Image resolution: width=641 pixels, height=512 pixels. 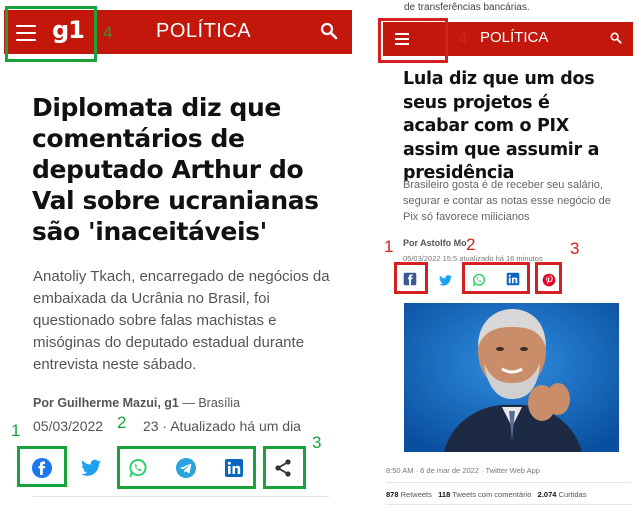 What do you see at coordinates (547, 494) in the screenshot?
I see `like-count: 2.074` at bounding box center [547, 494].